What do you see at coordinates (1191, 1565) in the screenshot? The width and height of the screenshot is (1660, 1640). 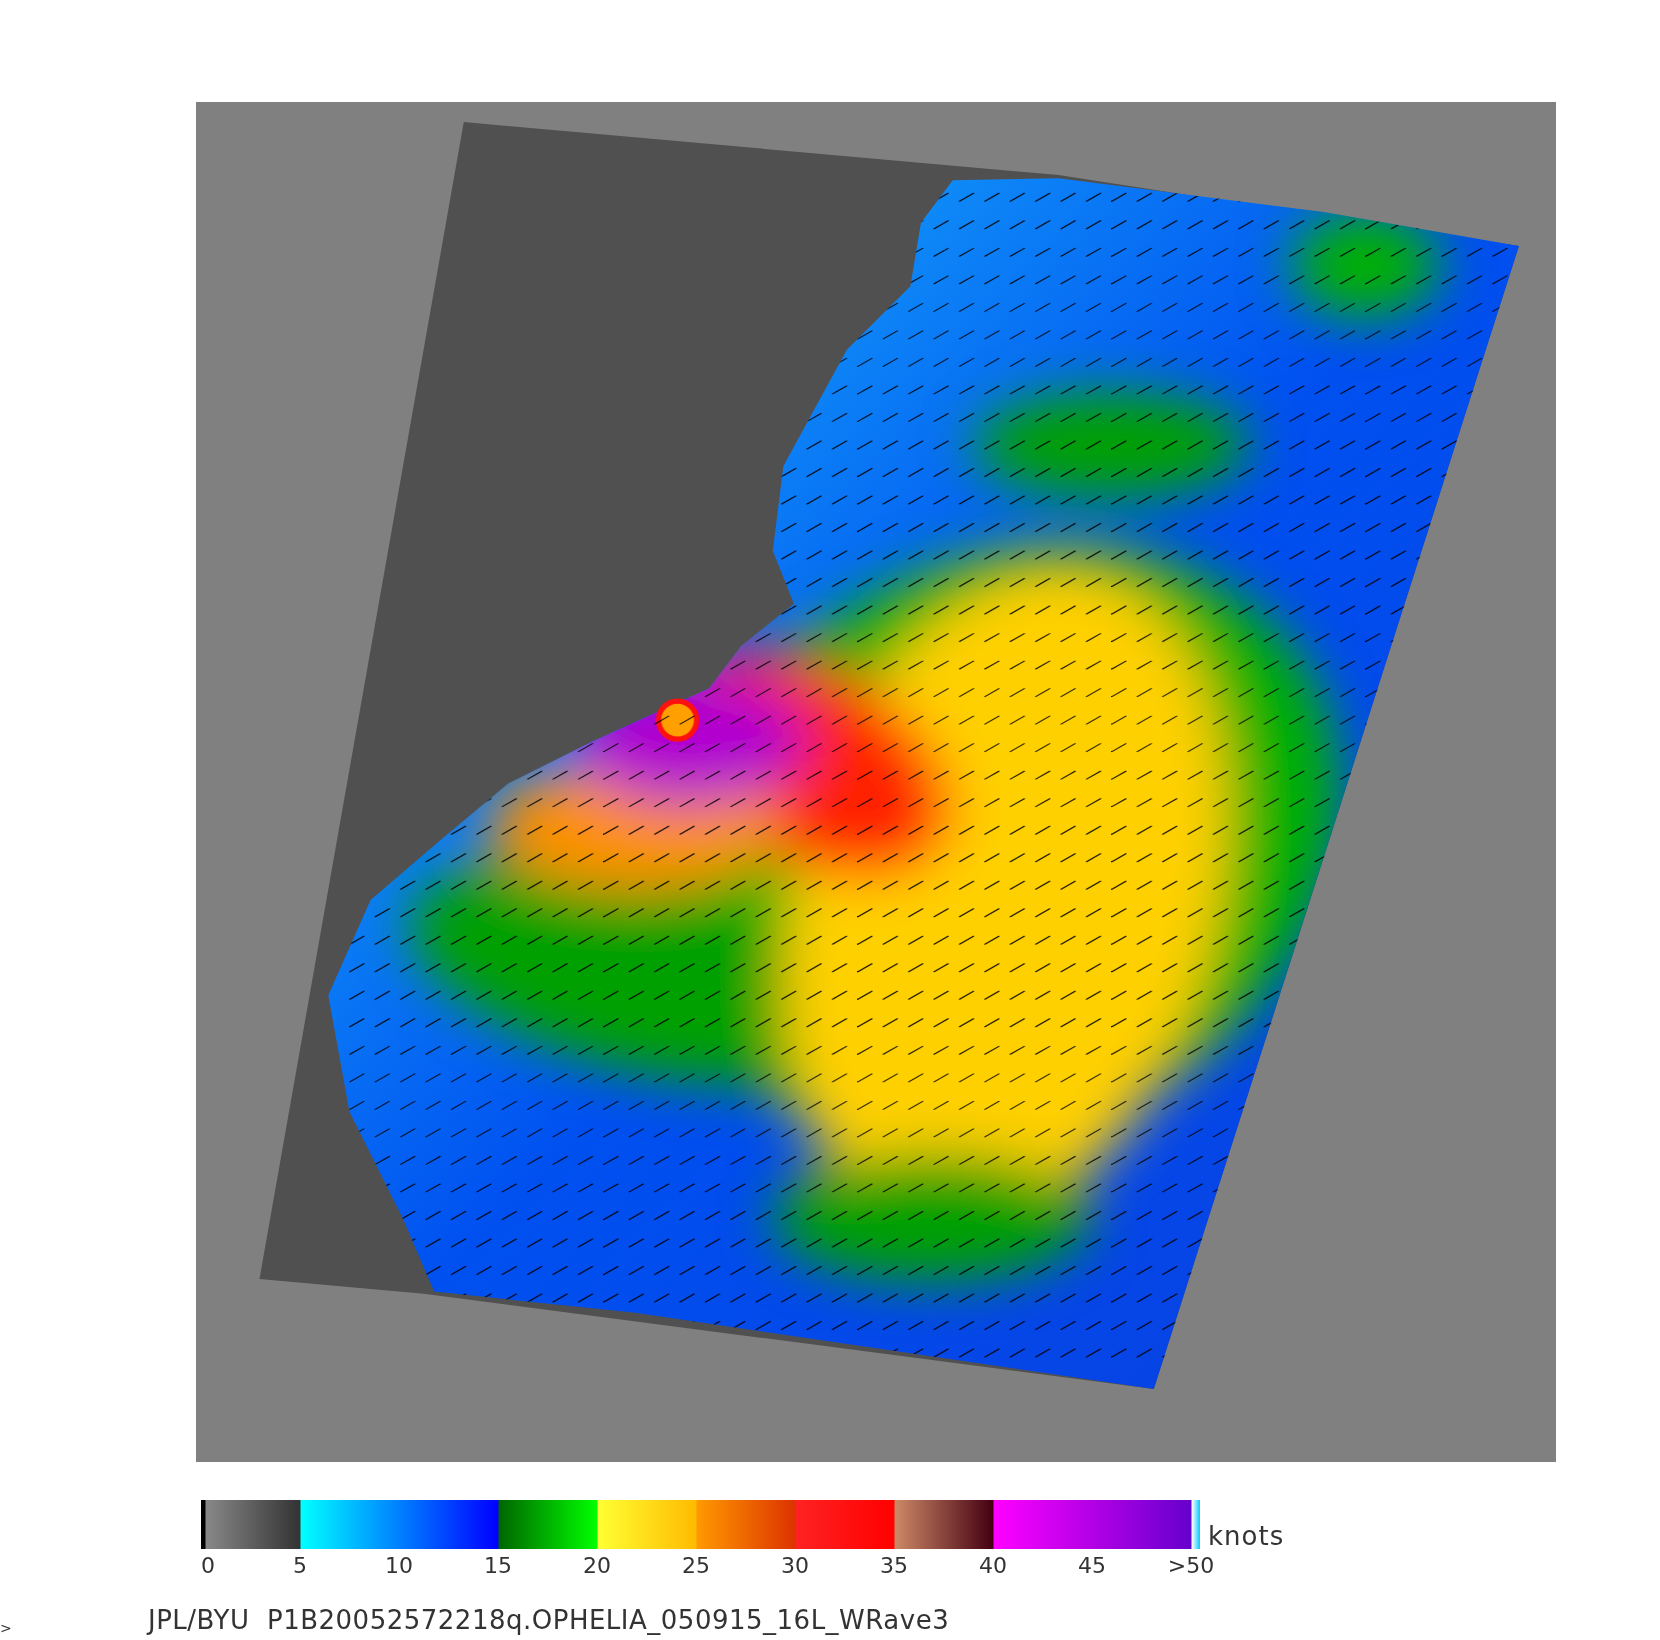 I see `scale-tick-label: >50` at bounding box center [1191, 1565].